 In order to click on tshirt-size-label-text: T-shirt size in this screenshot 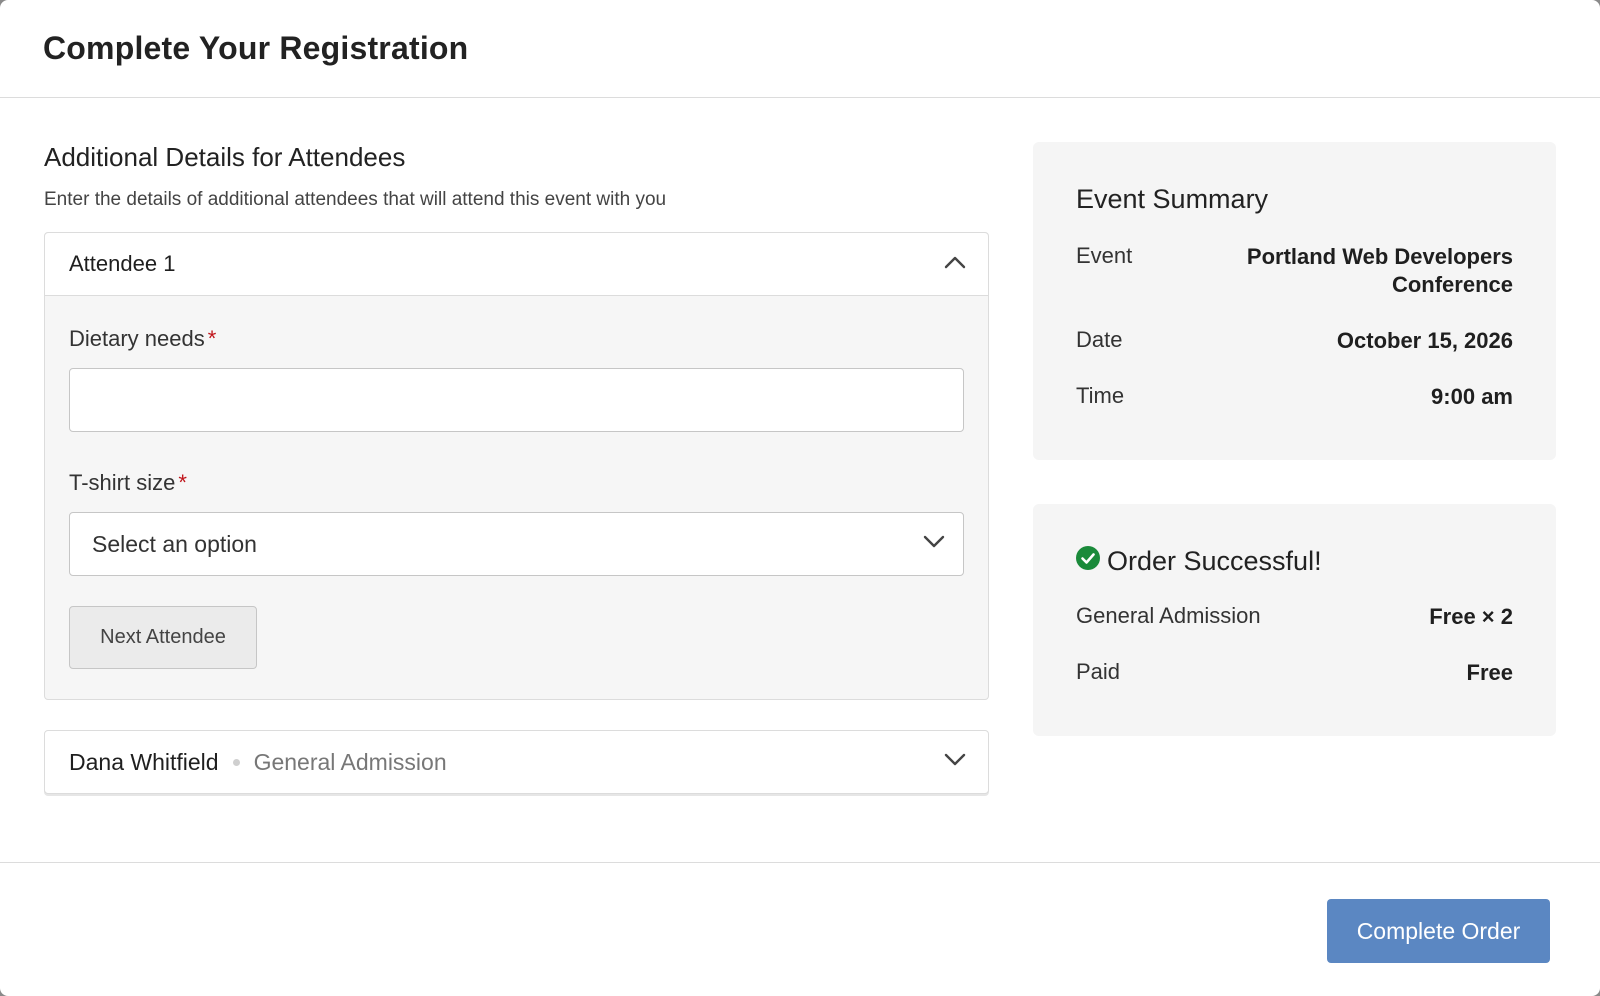, I will do `click(122, 482)`.